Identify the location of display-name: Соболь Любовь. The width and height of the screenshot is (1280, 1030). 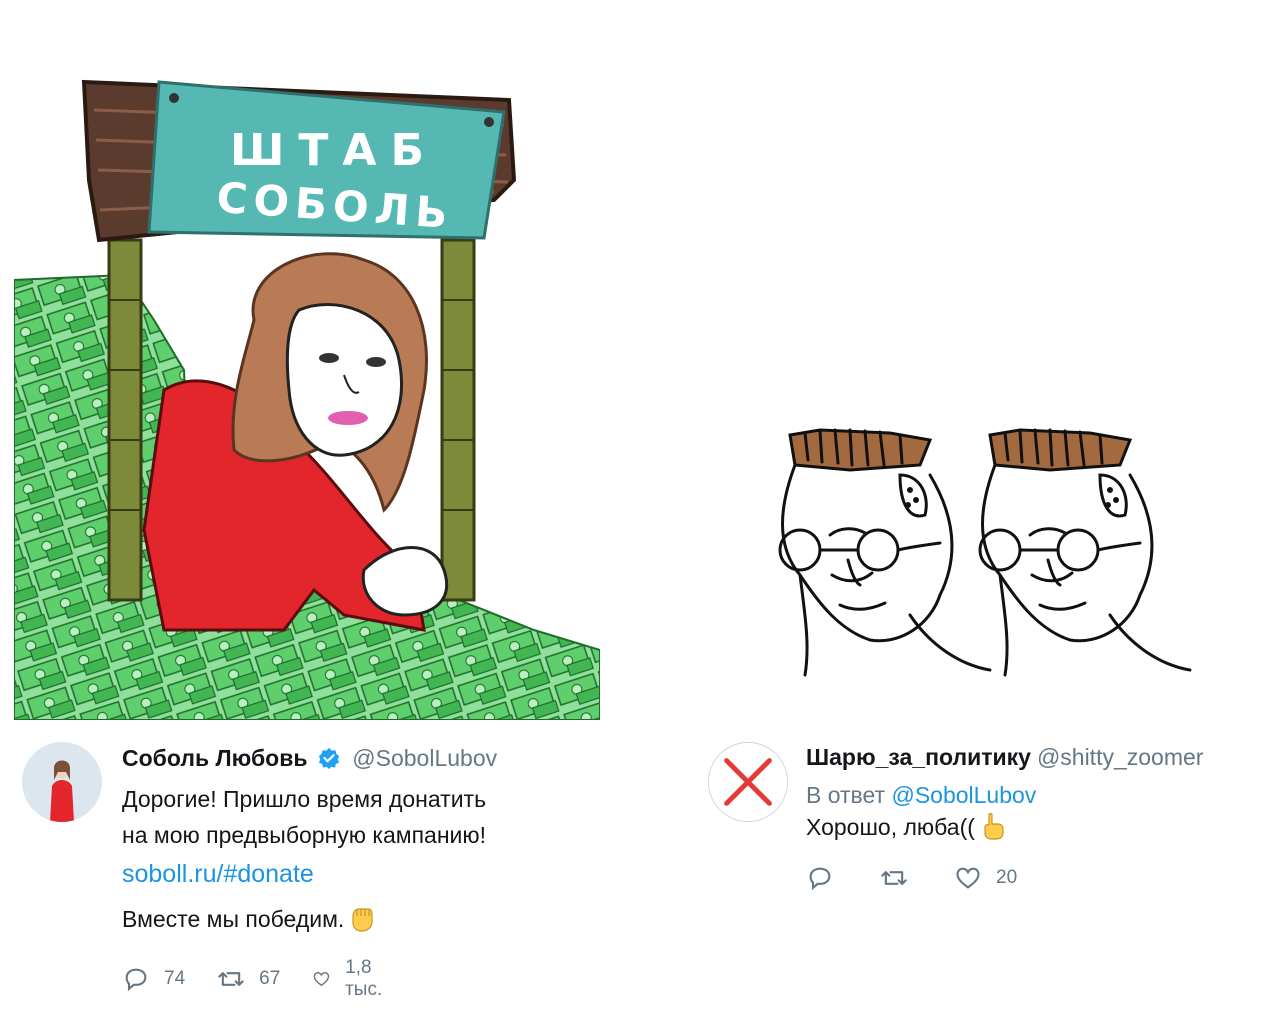
(215, 758).